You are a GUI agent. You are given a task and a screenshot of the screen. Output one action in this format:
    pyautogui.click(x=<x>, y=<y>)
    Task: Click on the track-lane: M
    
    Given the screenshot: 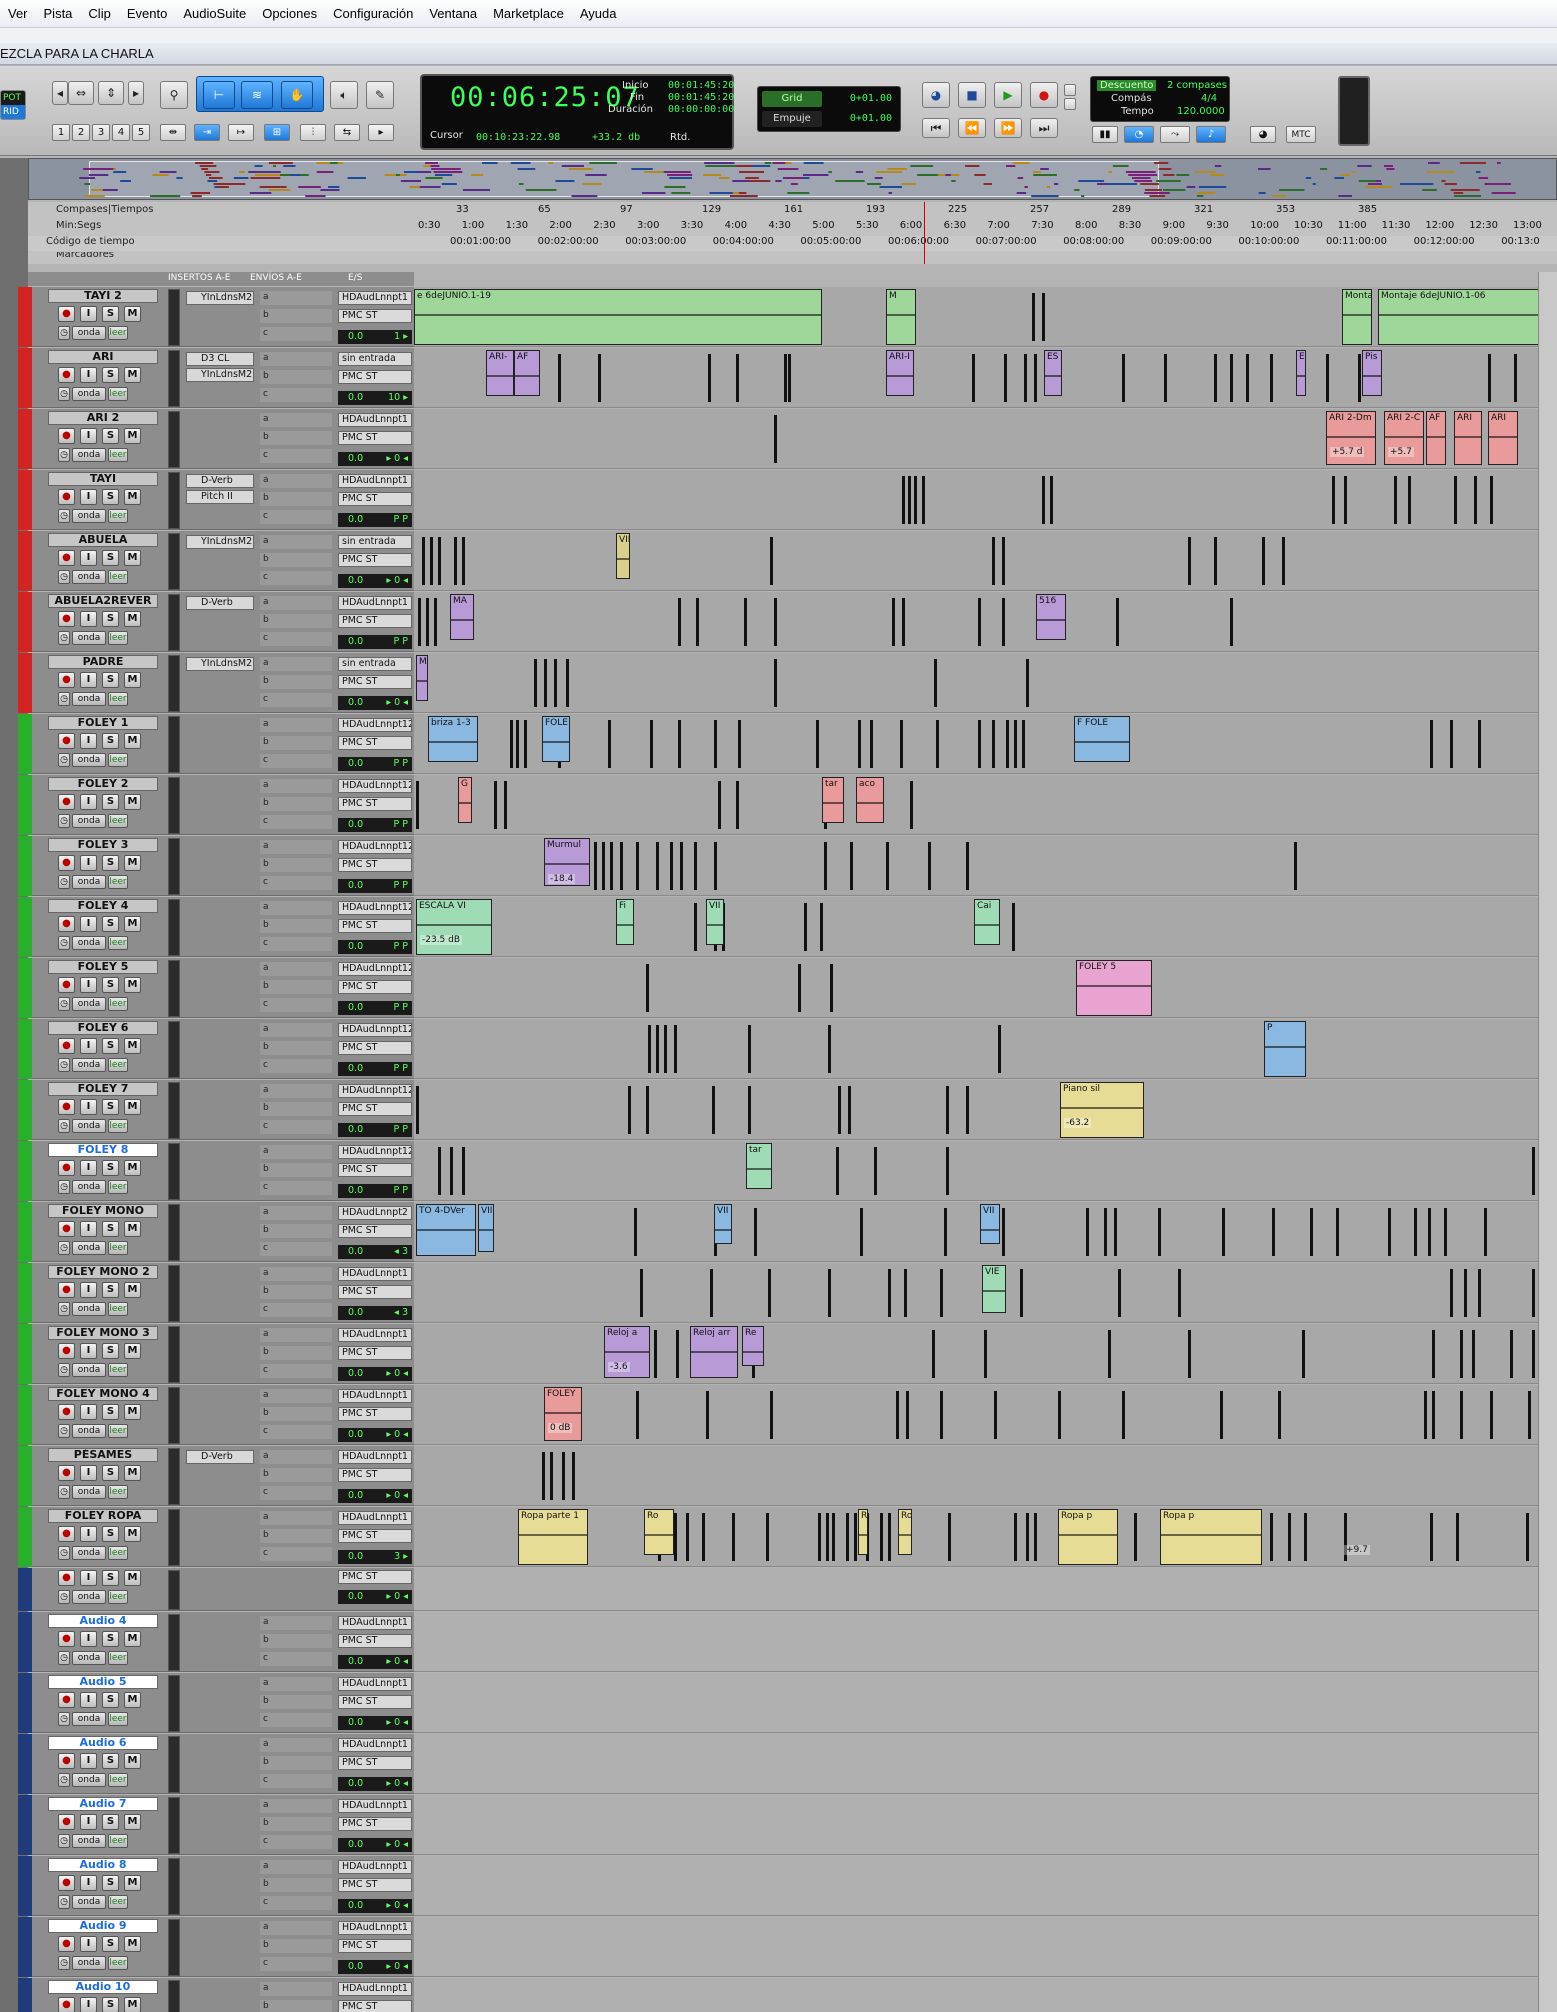 What is the action you would take?
    pyautogui.click(x=985, y=683)
    